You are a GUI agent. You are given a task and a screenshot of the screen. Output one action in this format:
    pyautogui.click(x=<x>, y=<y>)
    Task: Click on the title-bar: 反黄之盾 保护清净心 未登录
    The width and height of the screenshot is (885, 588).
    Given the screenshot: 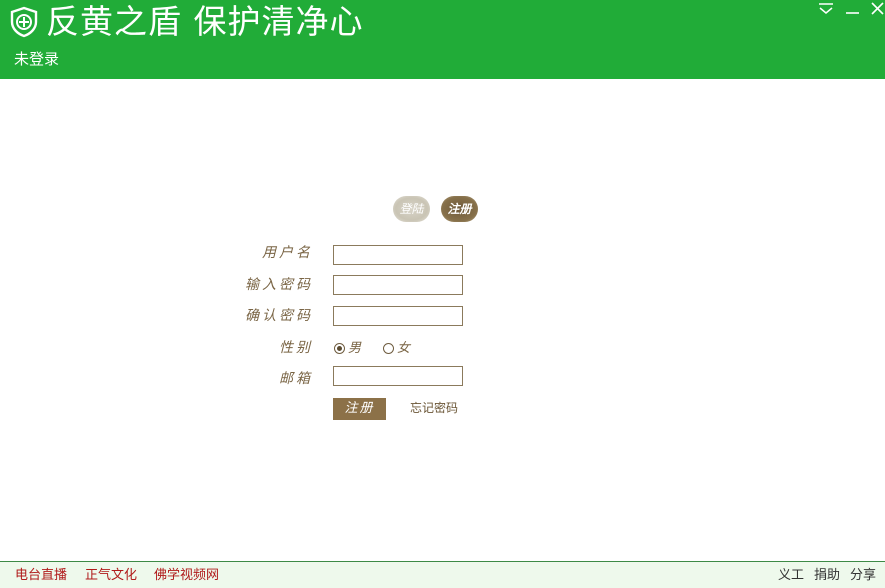 What is the action you would take?
    pyautogui.click(x=442, y=39)
    